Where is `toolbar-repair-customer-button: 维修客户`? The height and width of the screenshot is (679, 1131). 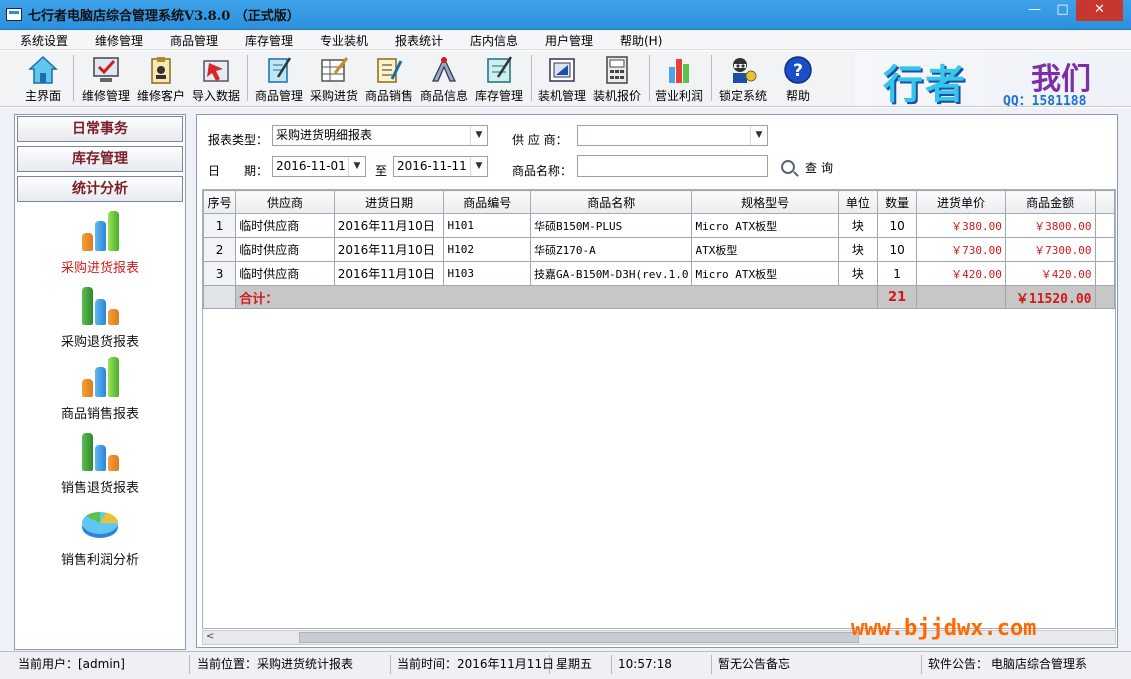 toolbar-repair-customer-button: 维修客户 is located at coordinates (161, 79).